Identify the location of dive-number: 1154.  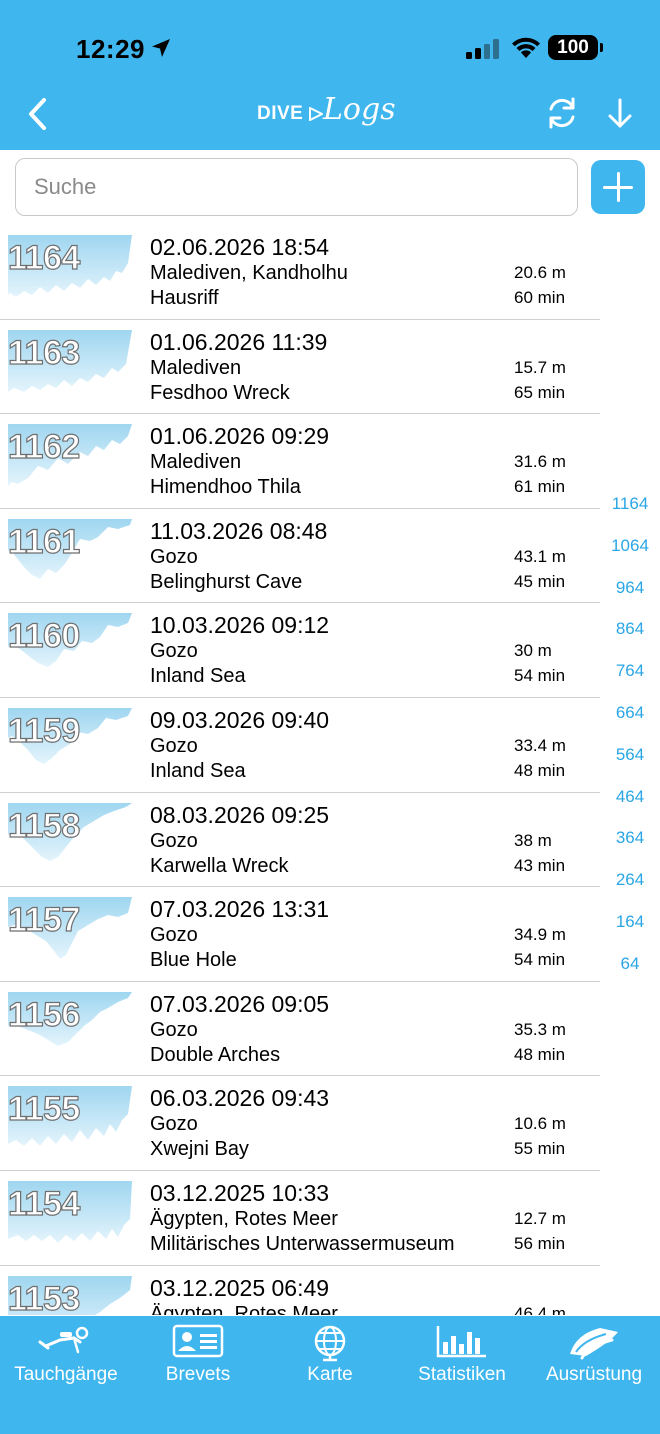
(43, 1203).